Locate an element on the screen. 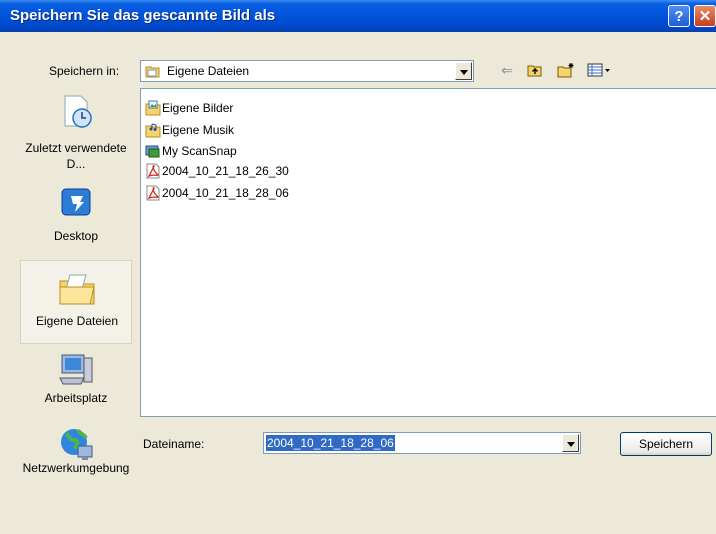  save-in-label: Speichern in: is located at coordinates (84, 71).